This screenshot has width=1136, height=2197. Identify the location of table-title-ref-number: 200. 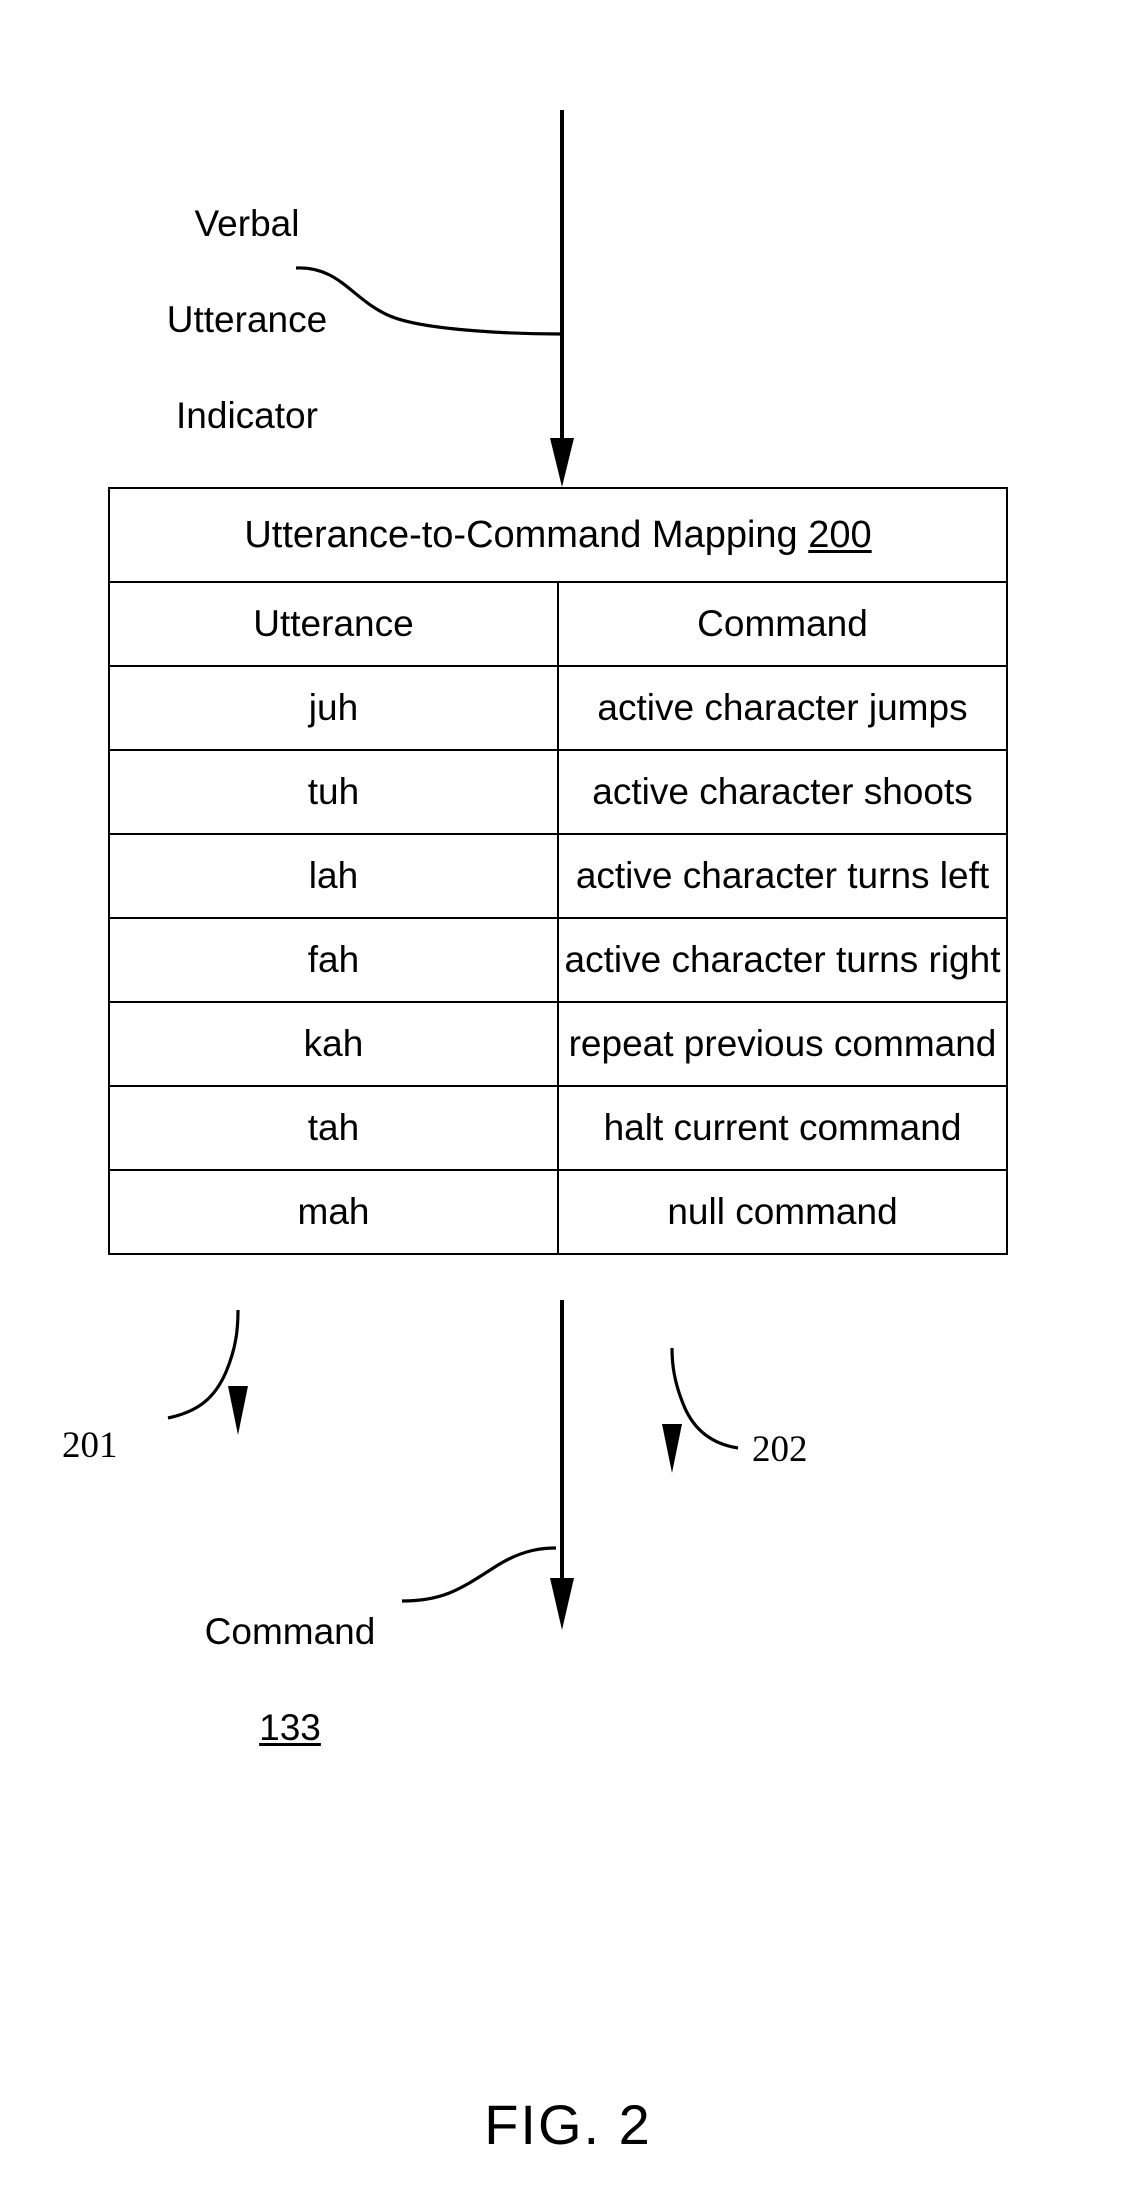
(840, 534).